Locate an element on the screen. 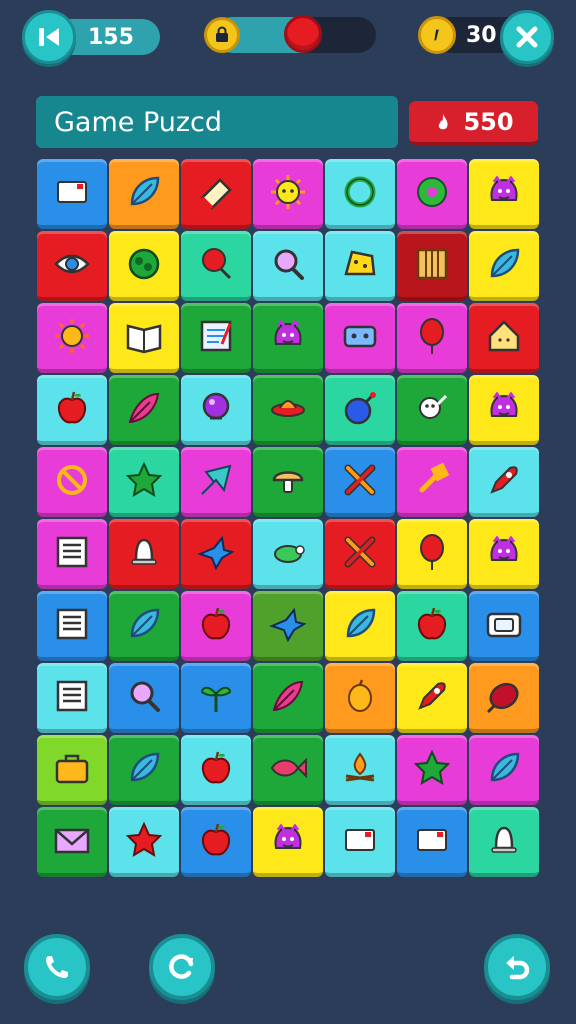 The height and width of the screenshot is (1024, 576). apple-icon is located at coordinates (216, 623).